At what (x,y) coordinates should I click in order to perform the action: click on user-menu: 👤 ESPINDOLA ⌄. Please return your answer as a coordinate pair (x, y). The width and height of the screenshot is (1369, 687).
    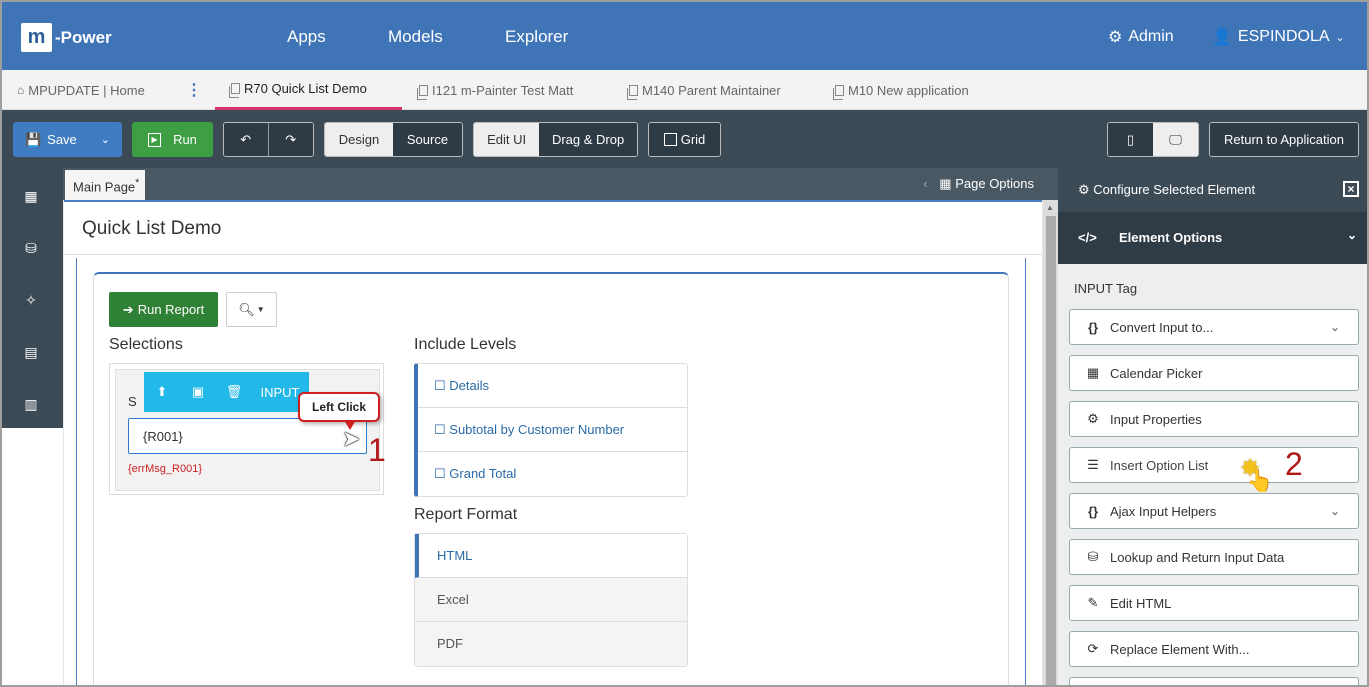
    Looking at the image, I should click on (1278, 37).